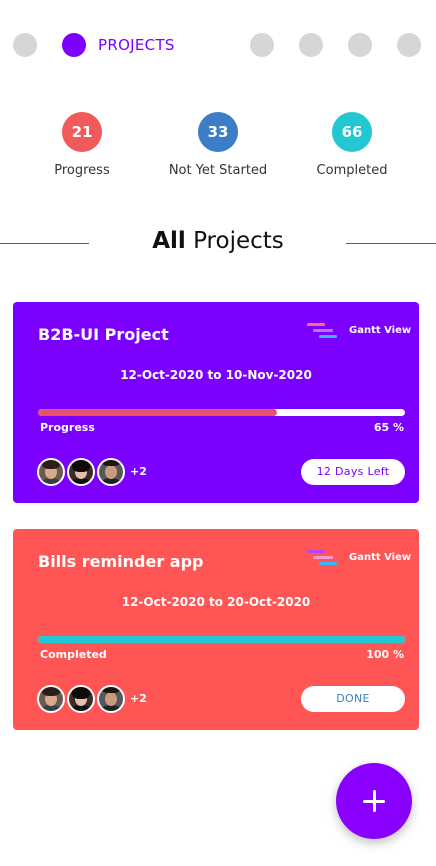  What do you see at coordinates (352, 132) in the screenshot?
I see `stat-count-circle: 66` at bounding box center [352, 132].